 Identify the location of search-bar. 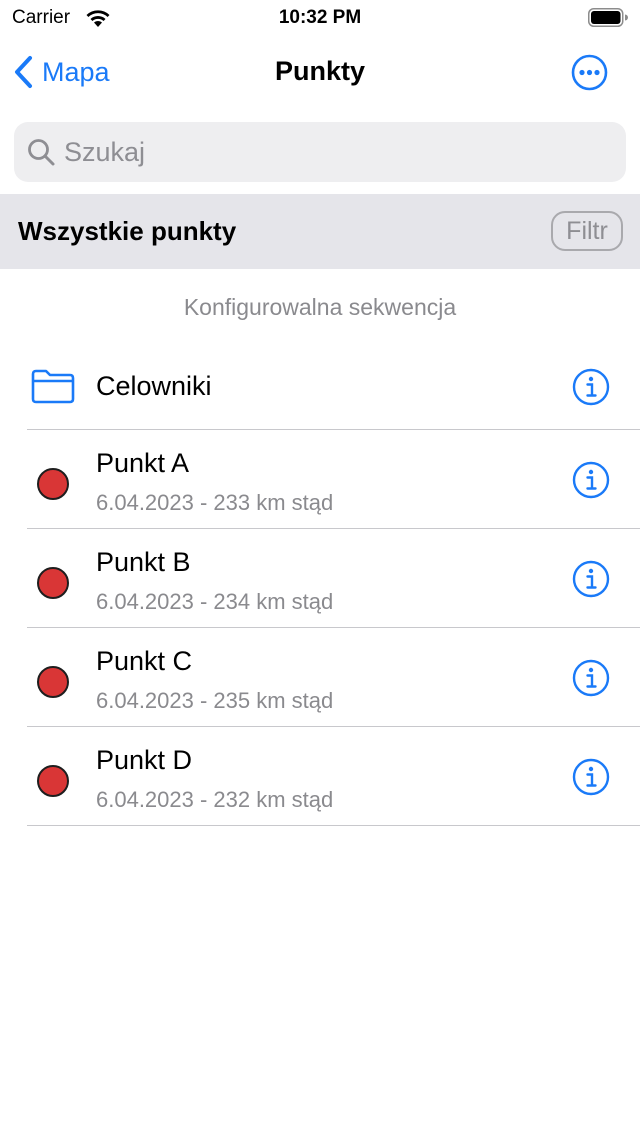
(320, 152).